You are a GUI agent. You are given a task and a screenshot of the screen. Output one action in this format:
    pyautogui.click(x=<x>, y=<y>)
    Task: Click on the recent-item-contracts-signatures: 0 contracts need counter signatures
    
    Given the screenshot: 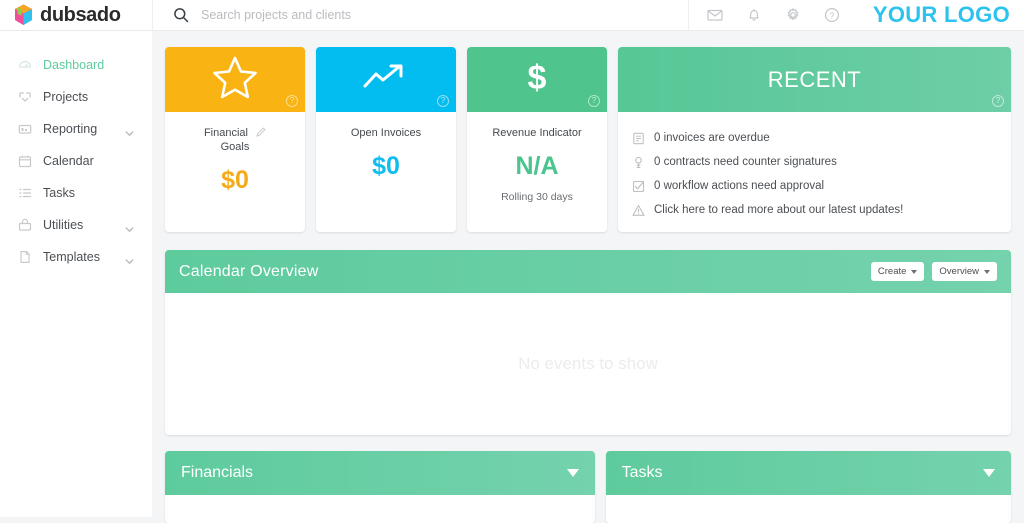 What is the action you would take?
    pyautogui.click(x=821, y=162)
    